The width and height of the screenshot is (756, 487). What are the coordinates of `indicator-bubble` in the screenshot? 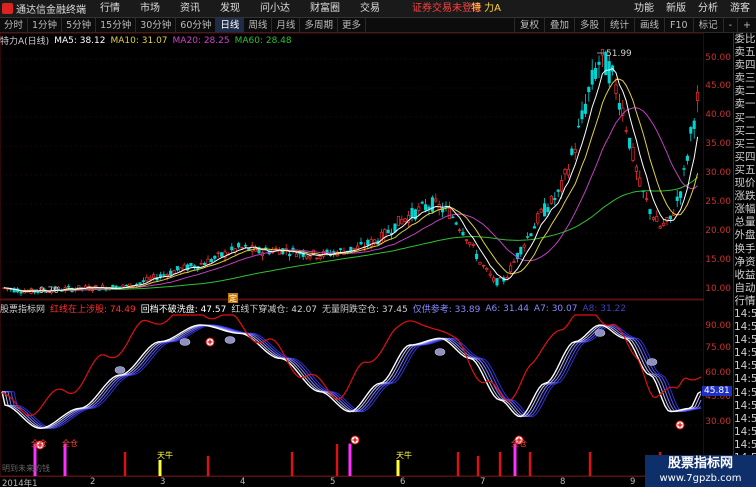 It's located at (600, 333).